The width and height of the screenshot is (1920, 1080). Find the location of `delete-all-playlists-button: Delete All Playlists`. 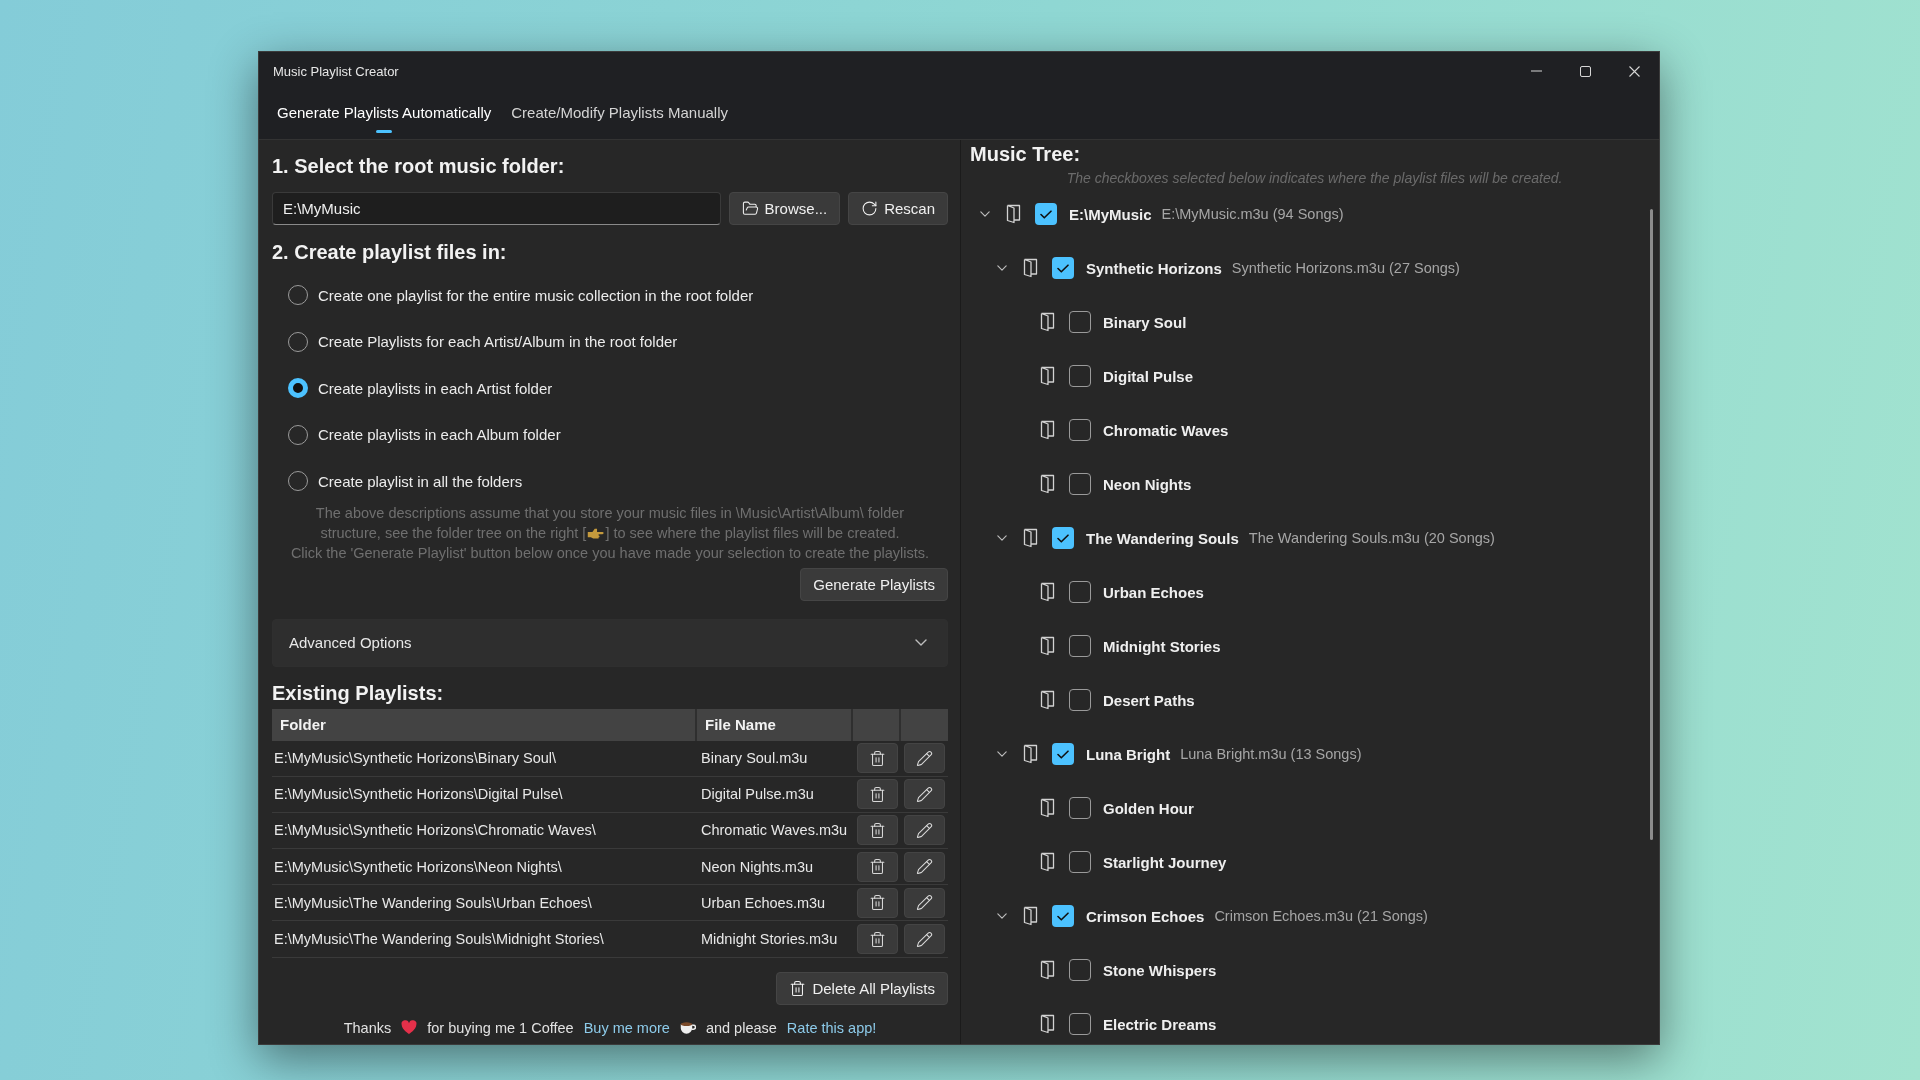

delete-all-playlists-button: Delete All Playlists is located at coordinates (862, 988).